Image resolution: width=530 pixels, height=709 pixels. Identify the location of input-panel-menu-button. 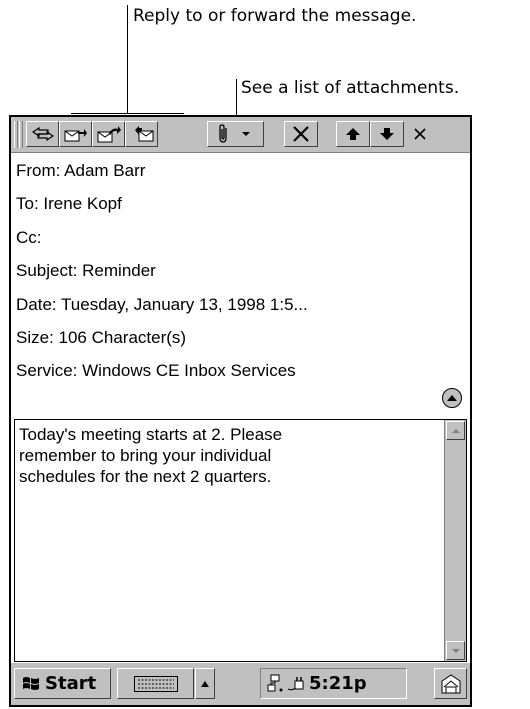
(205, 683).